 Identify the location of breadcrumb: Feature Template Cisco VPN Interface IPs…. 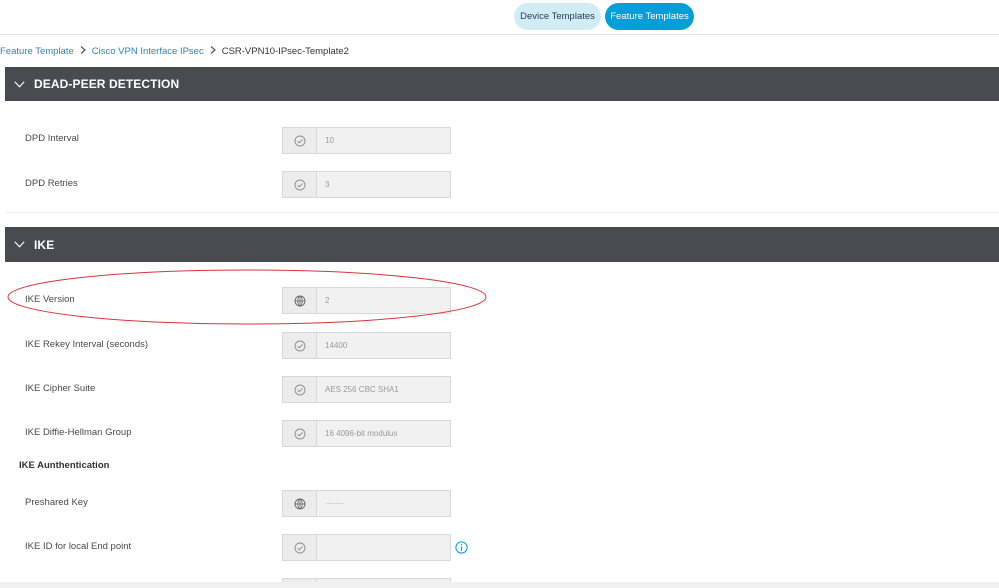
(174, 52).